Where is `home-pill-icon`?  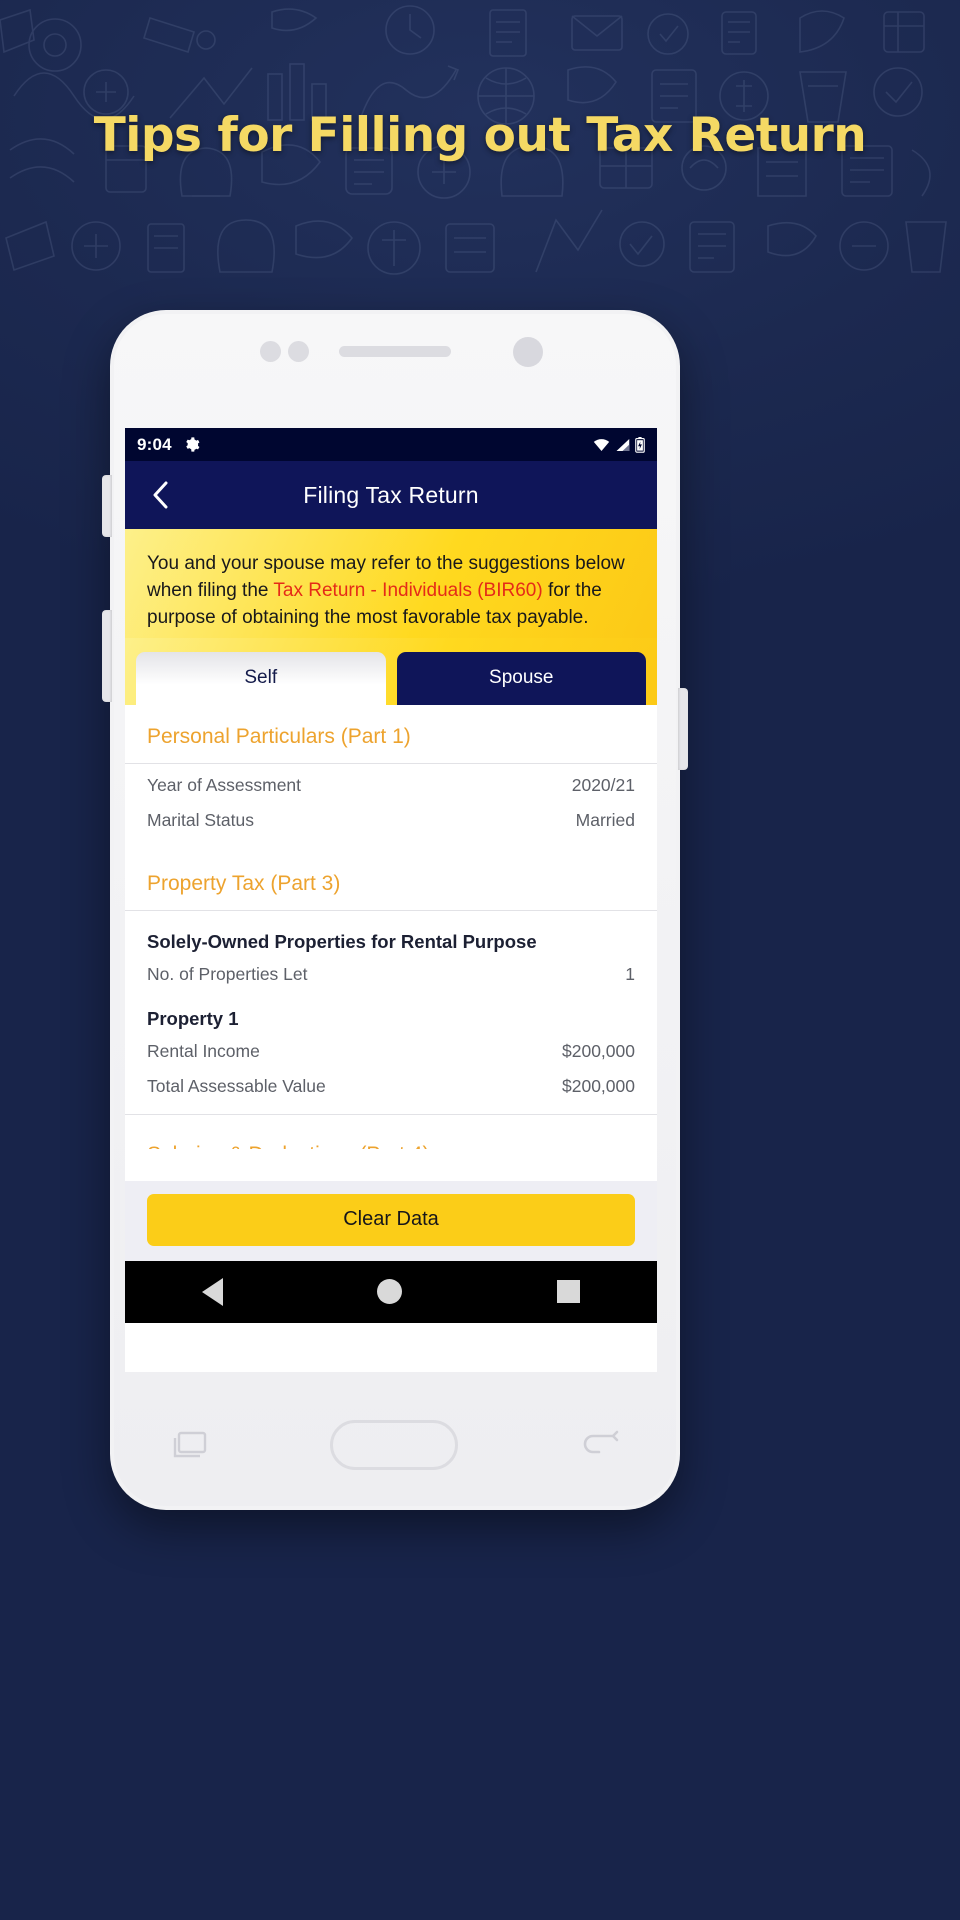
home-pill-icon is located at coordinates (393, 1445).